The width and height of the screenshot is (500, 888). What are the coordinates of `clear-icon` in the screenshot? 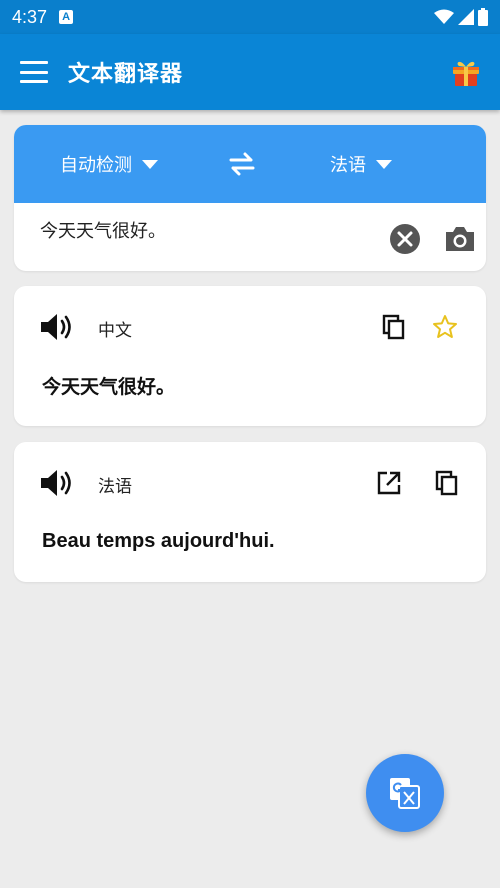 It's located at (405, 239).